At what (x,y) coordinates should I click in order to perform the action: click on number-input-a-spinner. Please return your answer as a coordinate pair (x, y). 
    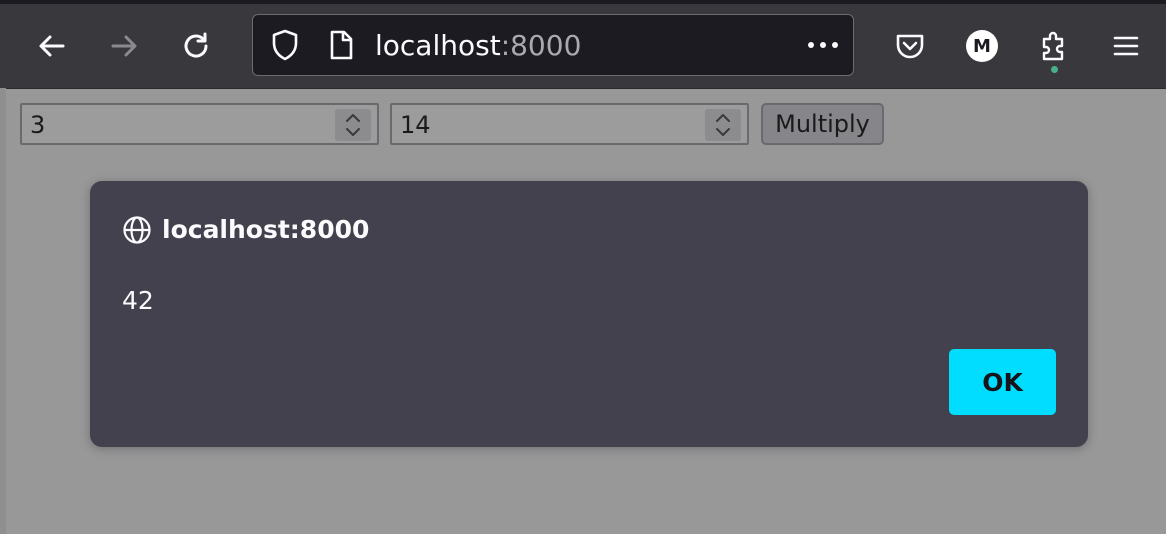
    Looking at the image, I should click on (353, 125).